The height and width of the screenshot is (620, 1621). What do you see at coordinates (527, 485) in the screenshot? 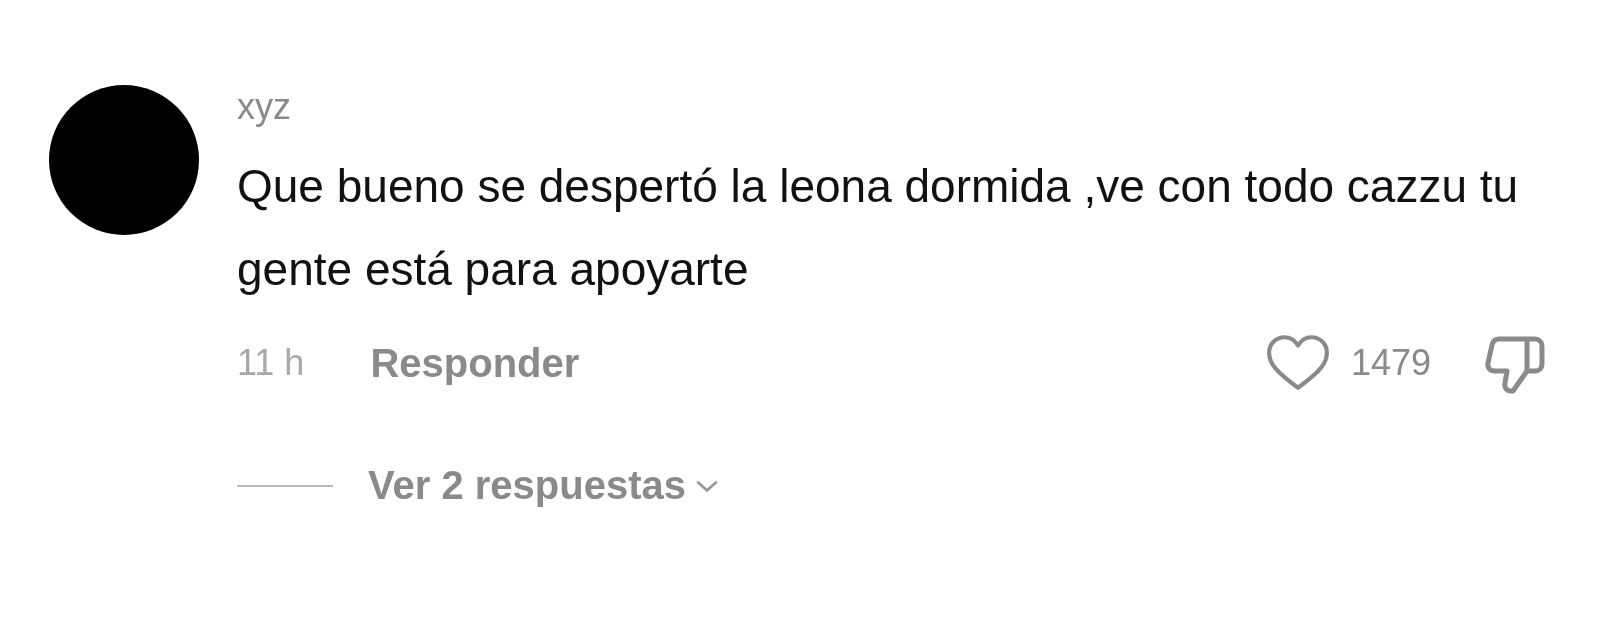
I see `view-replies-button: Ver 2 respuestas` at bounding box center [527, 485].